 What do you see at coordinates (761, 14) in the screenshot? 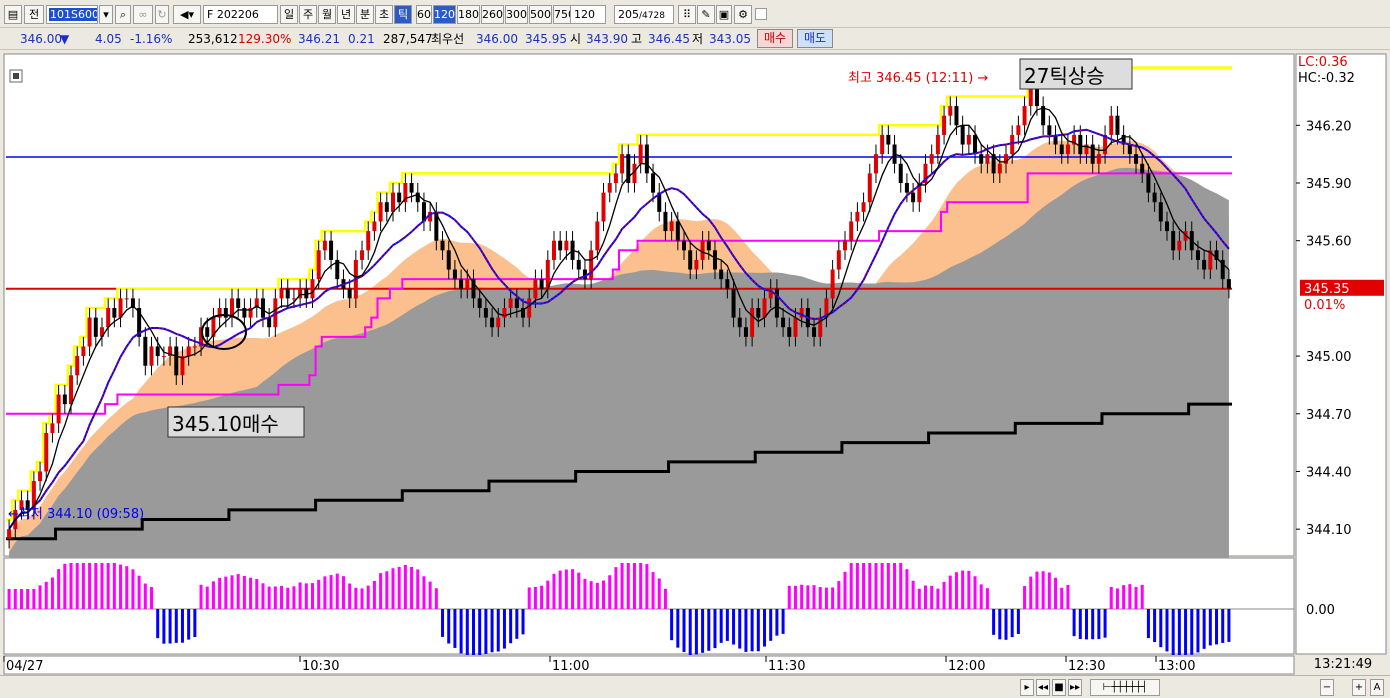
I see `option-checkbox` at bounding box center [761, 14].